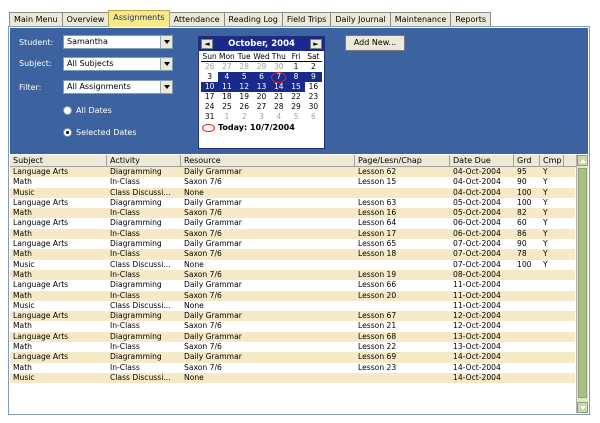 The image size is (600, 423). What do you see at coordinates (226, 107) in the screenshot?
I see `calendar-day: 25` at bounding box center [226, 107].